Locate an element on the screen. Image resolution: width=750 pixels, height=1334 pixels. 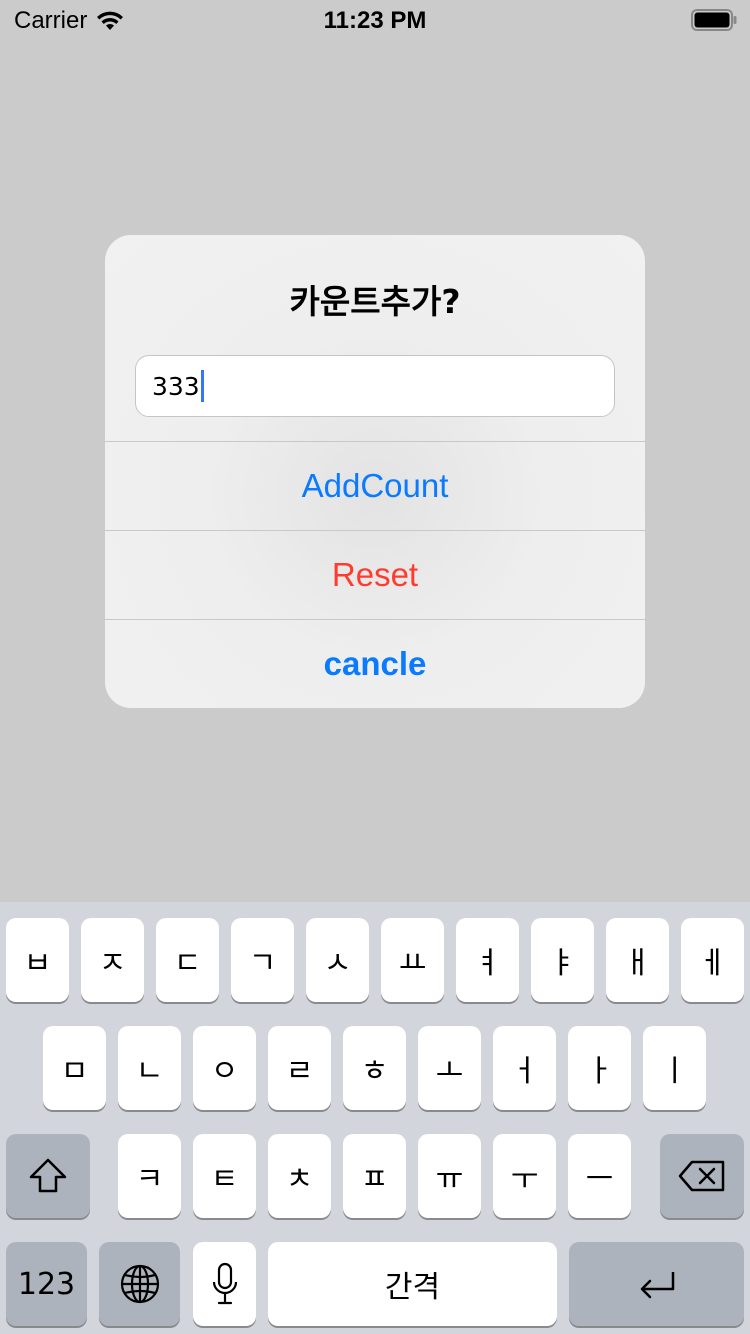
count-input: 333 is located at coordinates (375, 386).